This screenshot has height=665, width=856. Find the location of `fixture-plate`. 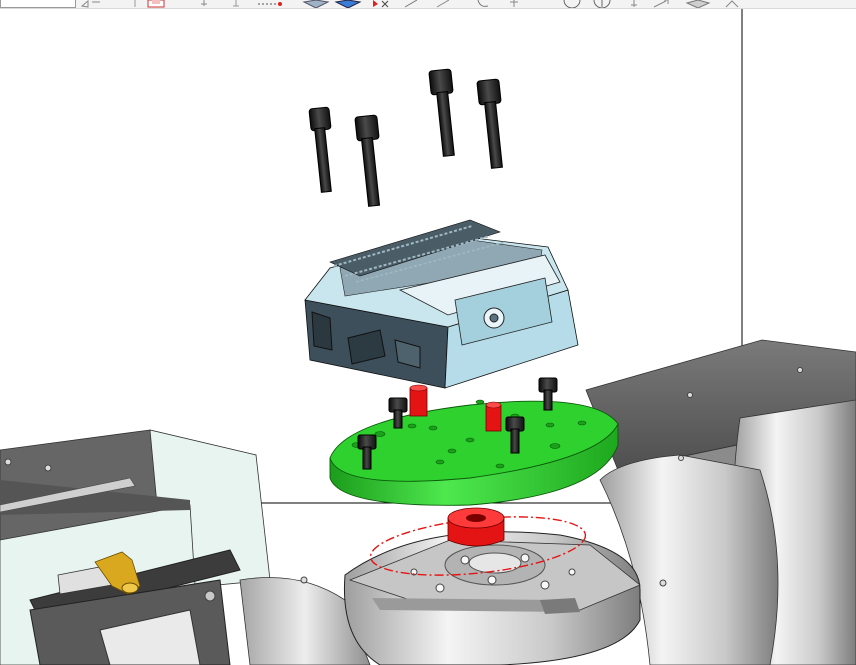

fixture-plate is located at coordinates (474, 452).